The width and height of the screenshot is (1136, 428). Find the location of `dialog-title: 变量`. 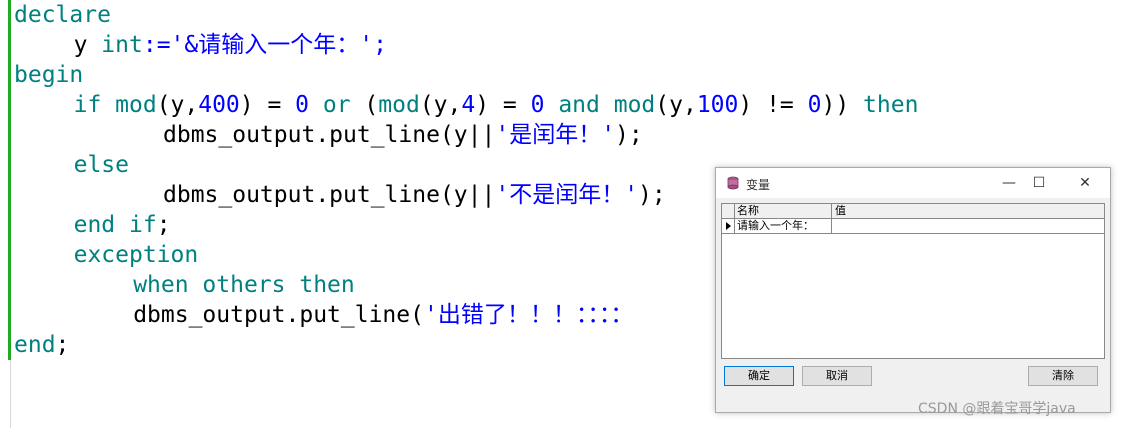

dialog-title: 变量 is located at coordinates (758, 185).